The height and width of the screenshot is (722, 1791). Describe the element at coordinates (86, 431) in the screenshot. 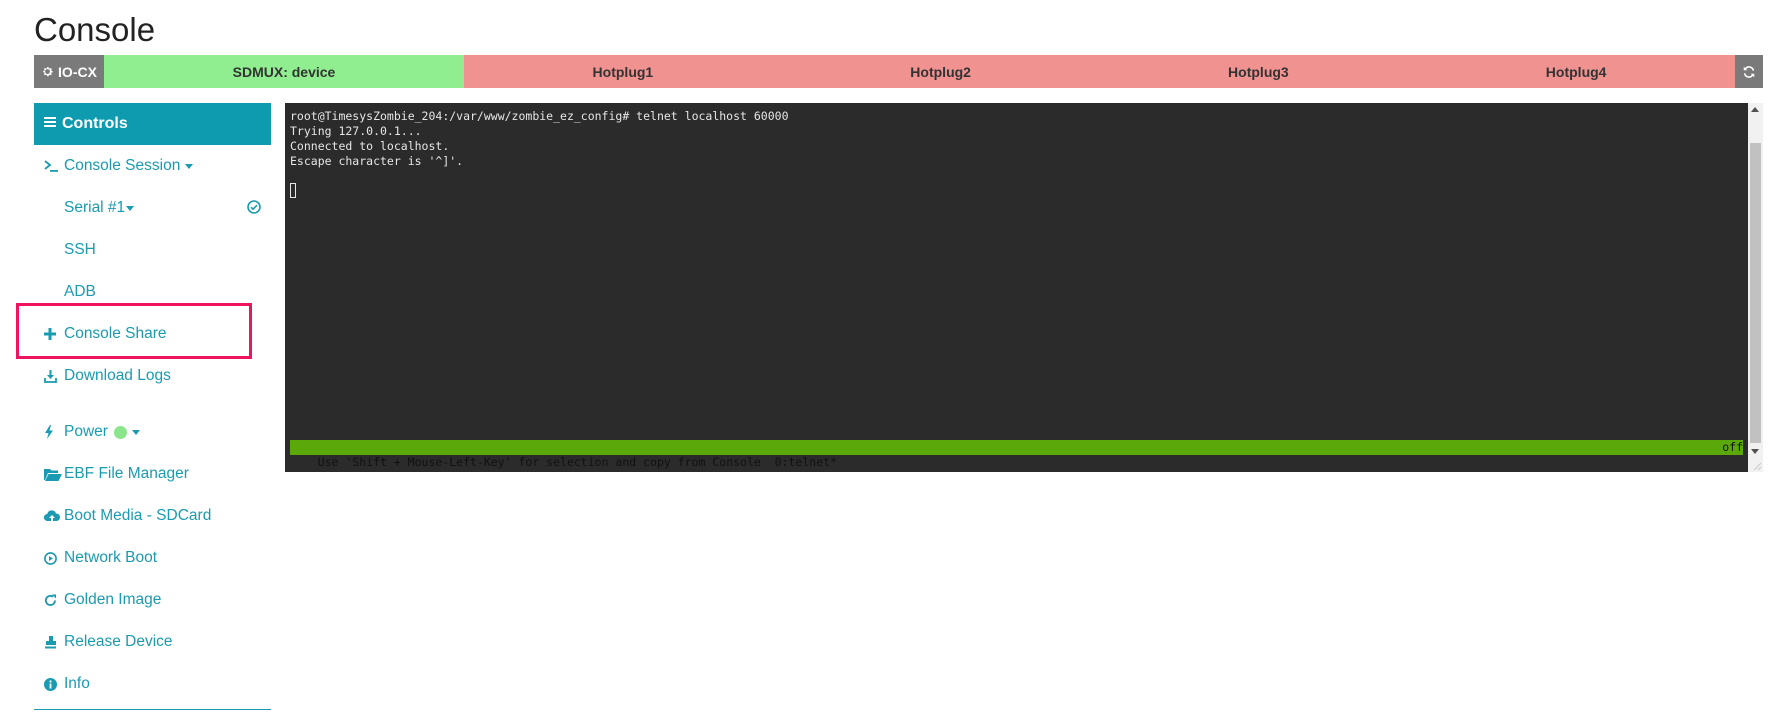

I see `power-label: Power` at that location.